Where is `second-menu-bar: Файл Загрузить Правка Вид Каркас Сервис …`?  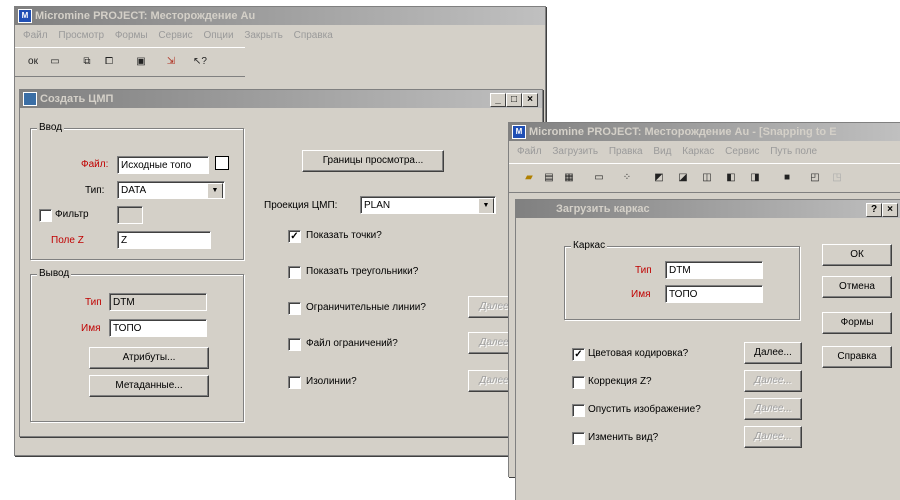
second-menu-bar: Файл Загрузить Правка Вид Каркас Сервис … is located at coordinates (704, 152).